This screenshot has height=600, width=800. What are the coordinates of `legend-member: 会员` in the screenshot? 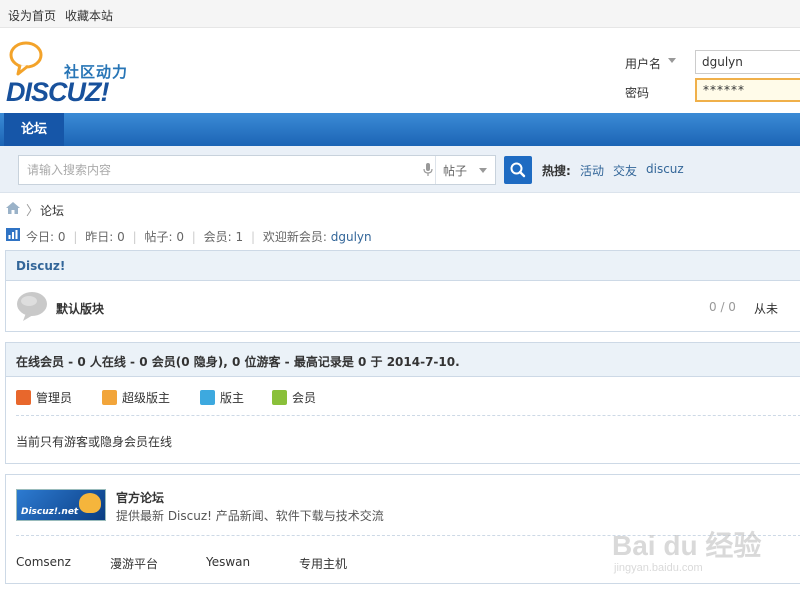 It's located at (304, 398).